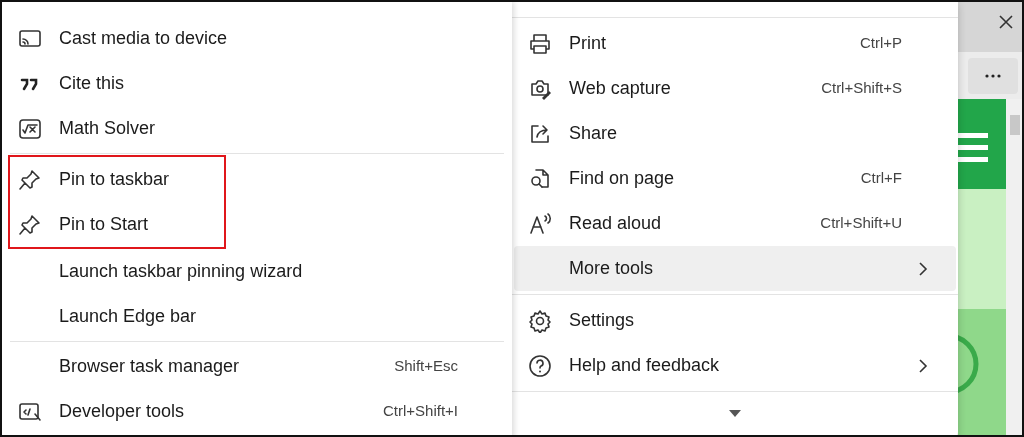 The width and height of the screenshot is (1024, 437). What do you see at coordinates (257, 366) in the screenshot?
I see `menu-item: Browser task manager Shift+Esc` at bounding box center [257, 366].